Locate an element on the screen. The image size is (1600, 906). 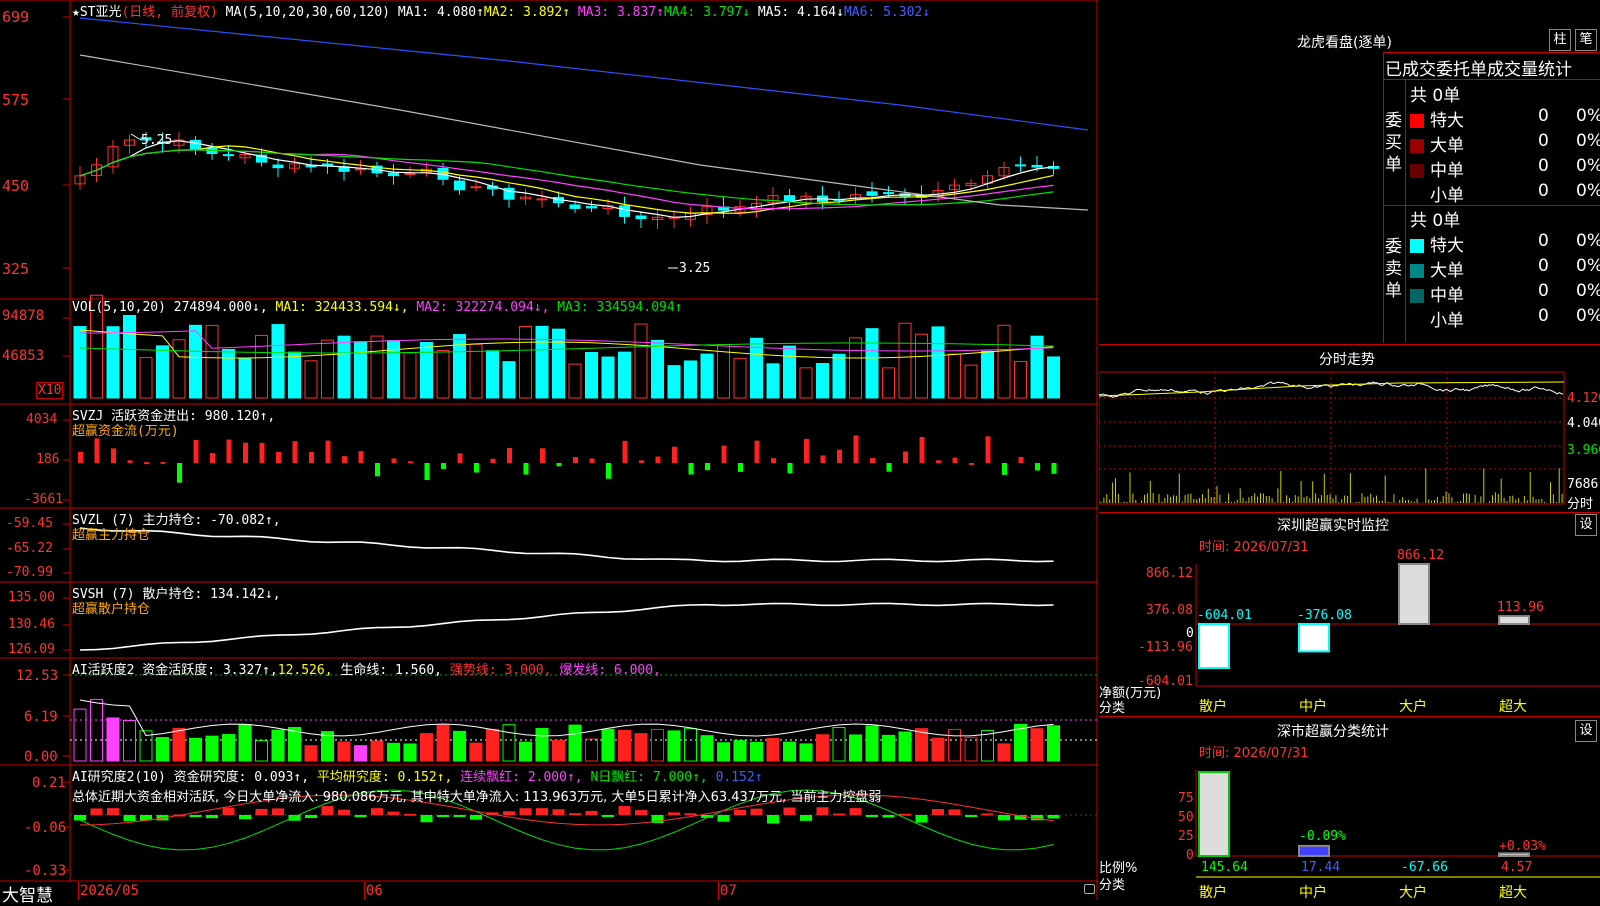
vol-ma1: MA1: 324433.594↓, is located at coordinates (342, 307).